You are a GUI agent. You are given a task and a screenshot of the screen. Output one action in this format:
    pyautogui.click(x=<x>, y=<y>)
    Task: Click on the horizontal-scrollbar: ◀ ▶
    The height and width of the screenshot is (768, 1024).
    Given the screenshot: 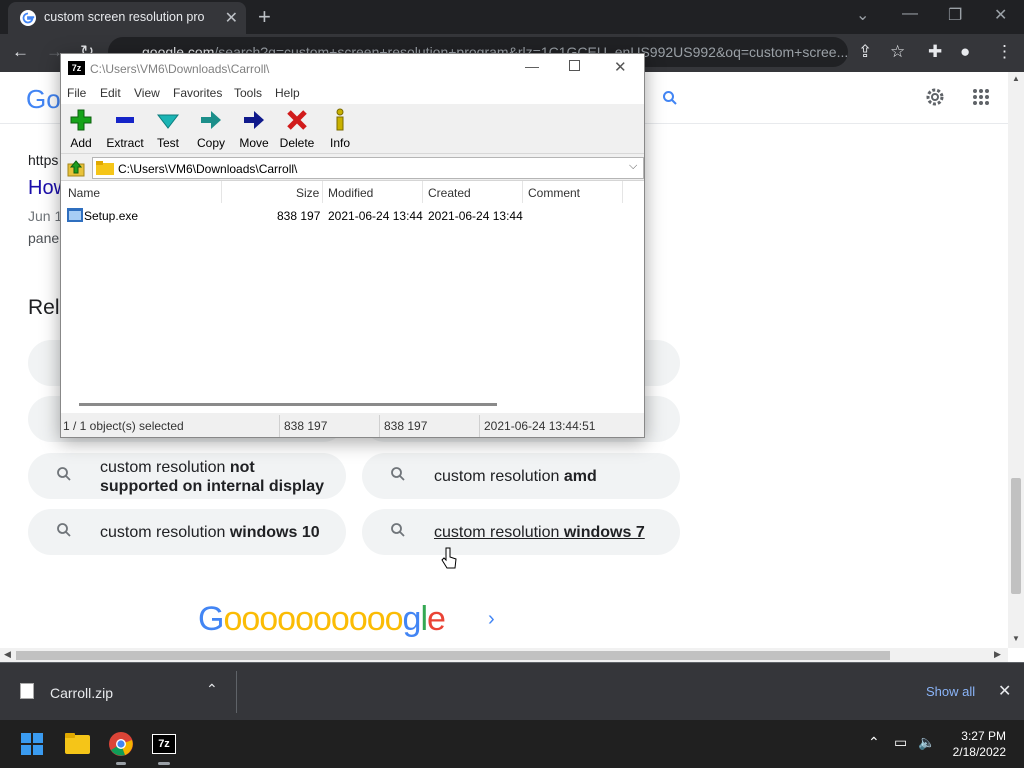 What is the action you would take?
    pyautogui.click(x=504, y=655)
    